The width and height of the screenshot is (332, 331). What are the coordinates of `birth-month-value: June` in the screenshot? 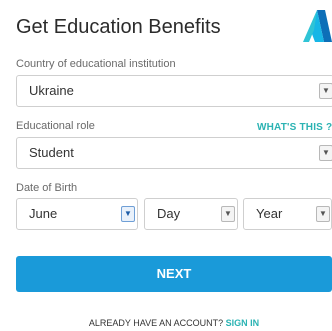 It's located at (43, 213).